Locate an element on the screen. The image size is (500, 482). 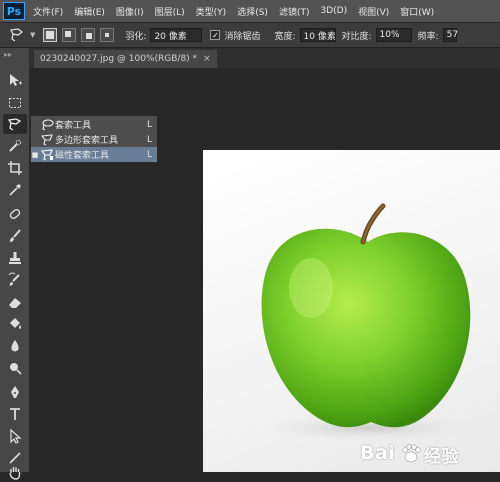
quick-selection-icon is located at coordinates (15, 145).